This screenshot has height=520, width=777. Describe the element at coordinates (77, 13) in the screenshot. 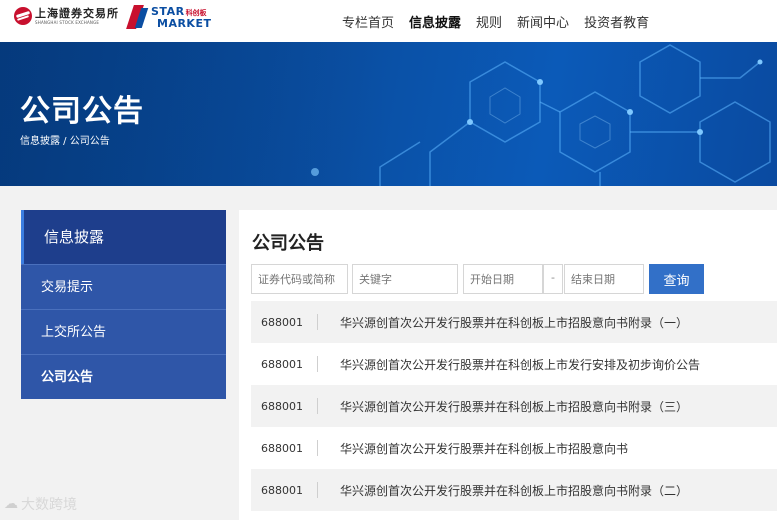

I see `sse-logo-cn: 上海證券交易所` at that location.